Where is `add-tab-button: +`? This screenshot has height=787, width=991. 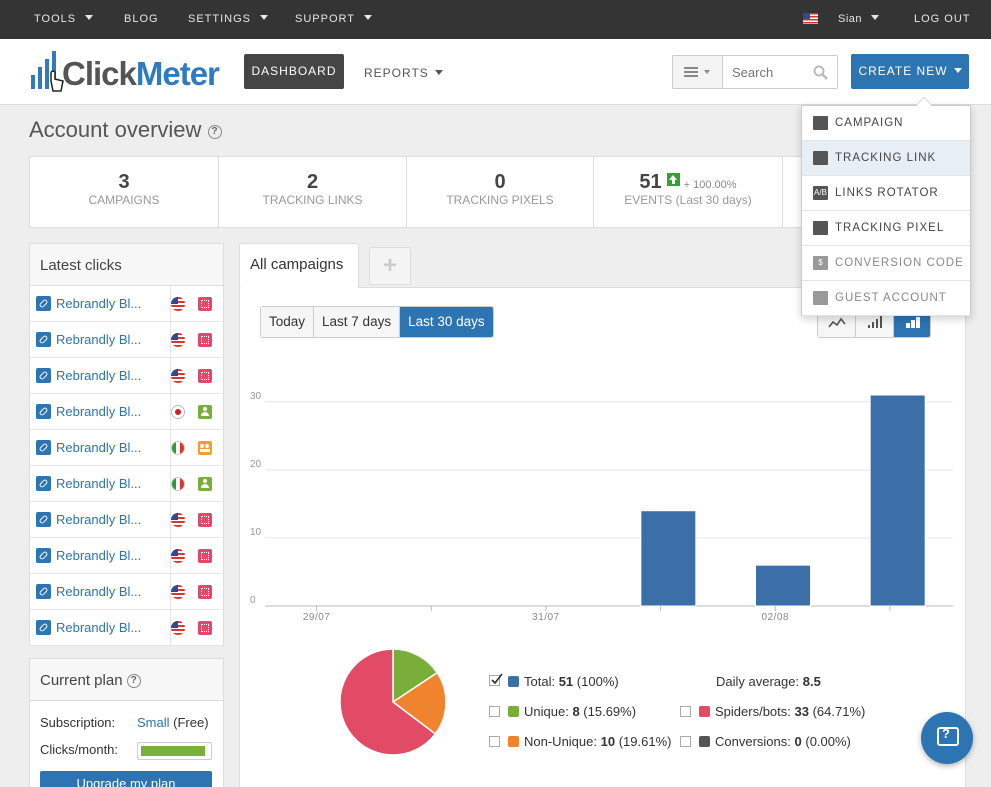 add-tab-button: + is located at coordinates (390, 266).